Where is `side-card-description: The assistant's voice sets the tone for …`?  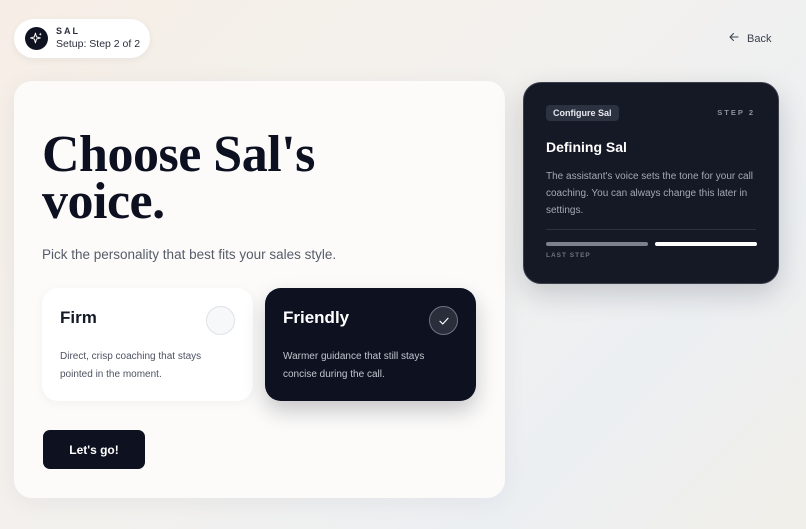 side-card-description: The assistant's voice sets the tone for … is located at coordinates (650, 193).